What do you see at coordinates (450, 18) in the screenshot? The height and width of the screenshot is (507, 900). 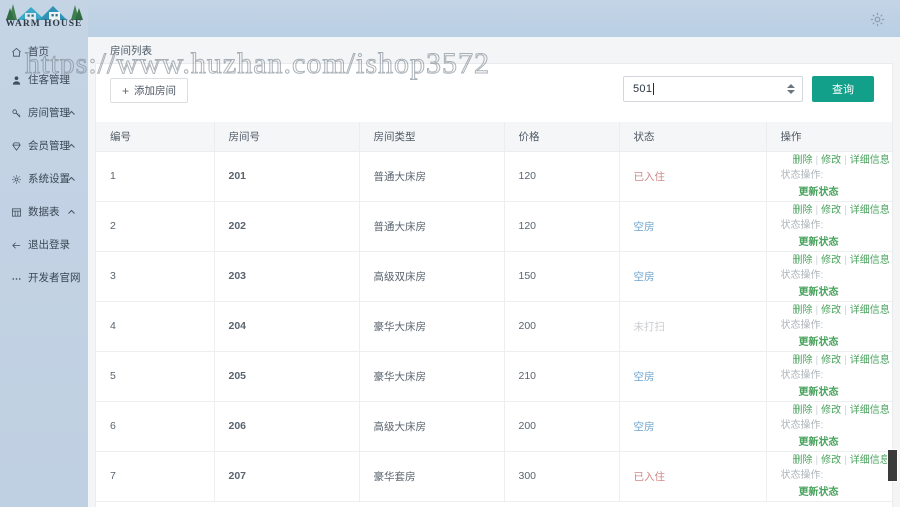 I see `top-header-bar` at bounding box center [450, 18].